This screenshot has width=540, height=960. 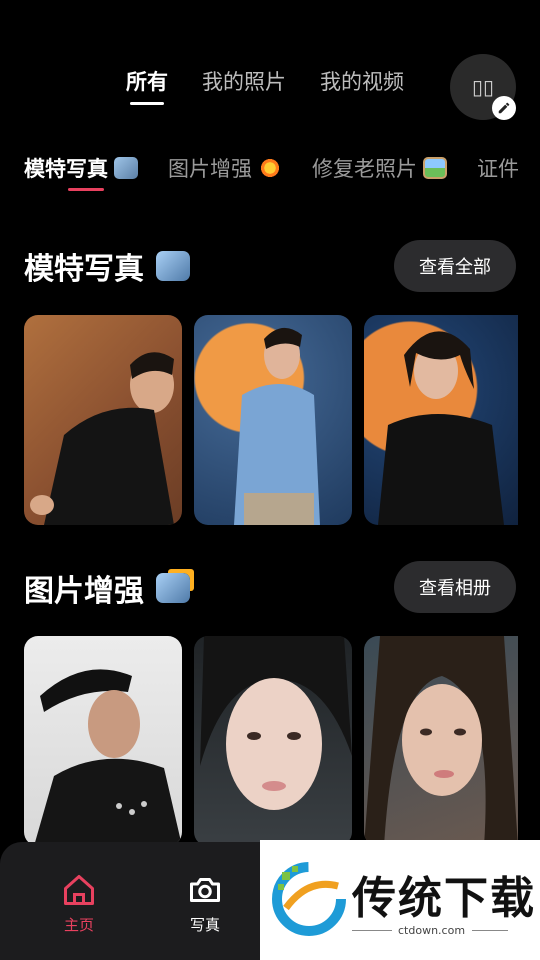 I want to click on banner-url: ctdown.com, so click(x=432, y=930).